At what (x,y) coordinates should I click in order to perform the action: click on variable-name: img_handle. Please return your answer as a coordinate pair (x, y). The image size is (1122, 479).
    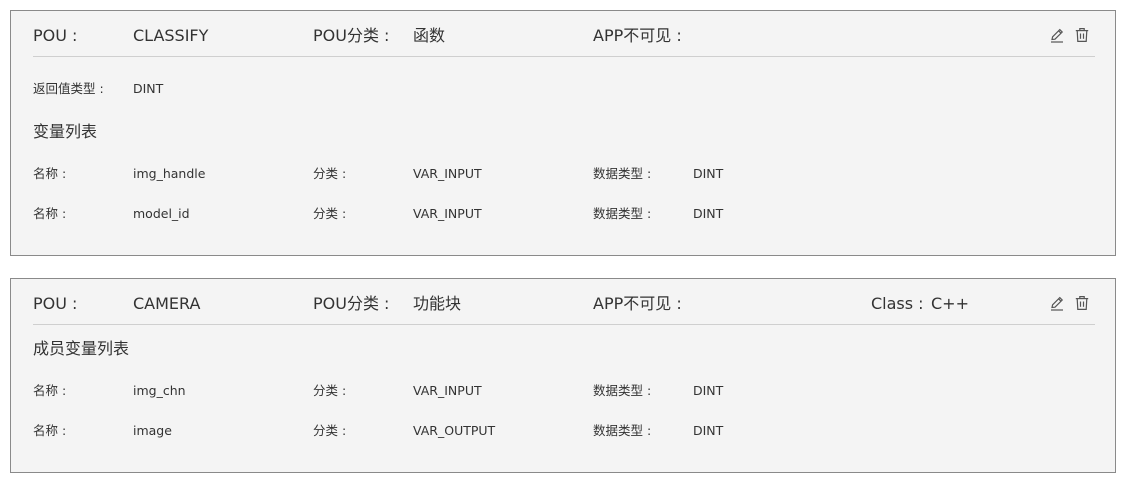
    Looking at the image, I should click on (169, 173).